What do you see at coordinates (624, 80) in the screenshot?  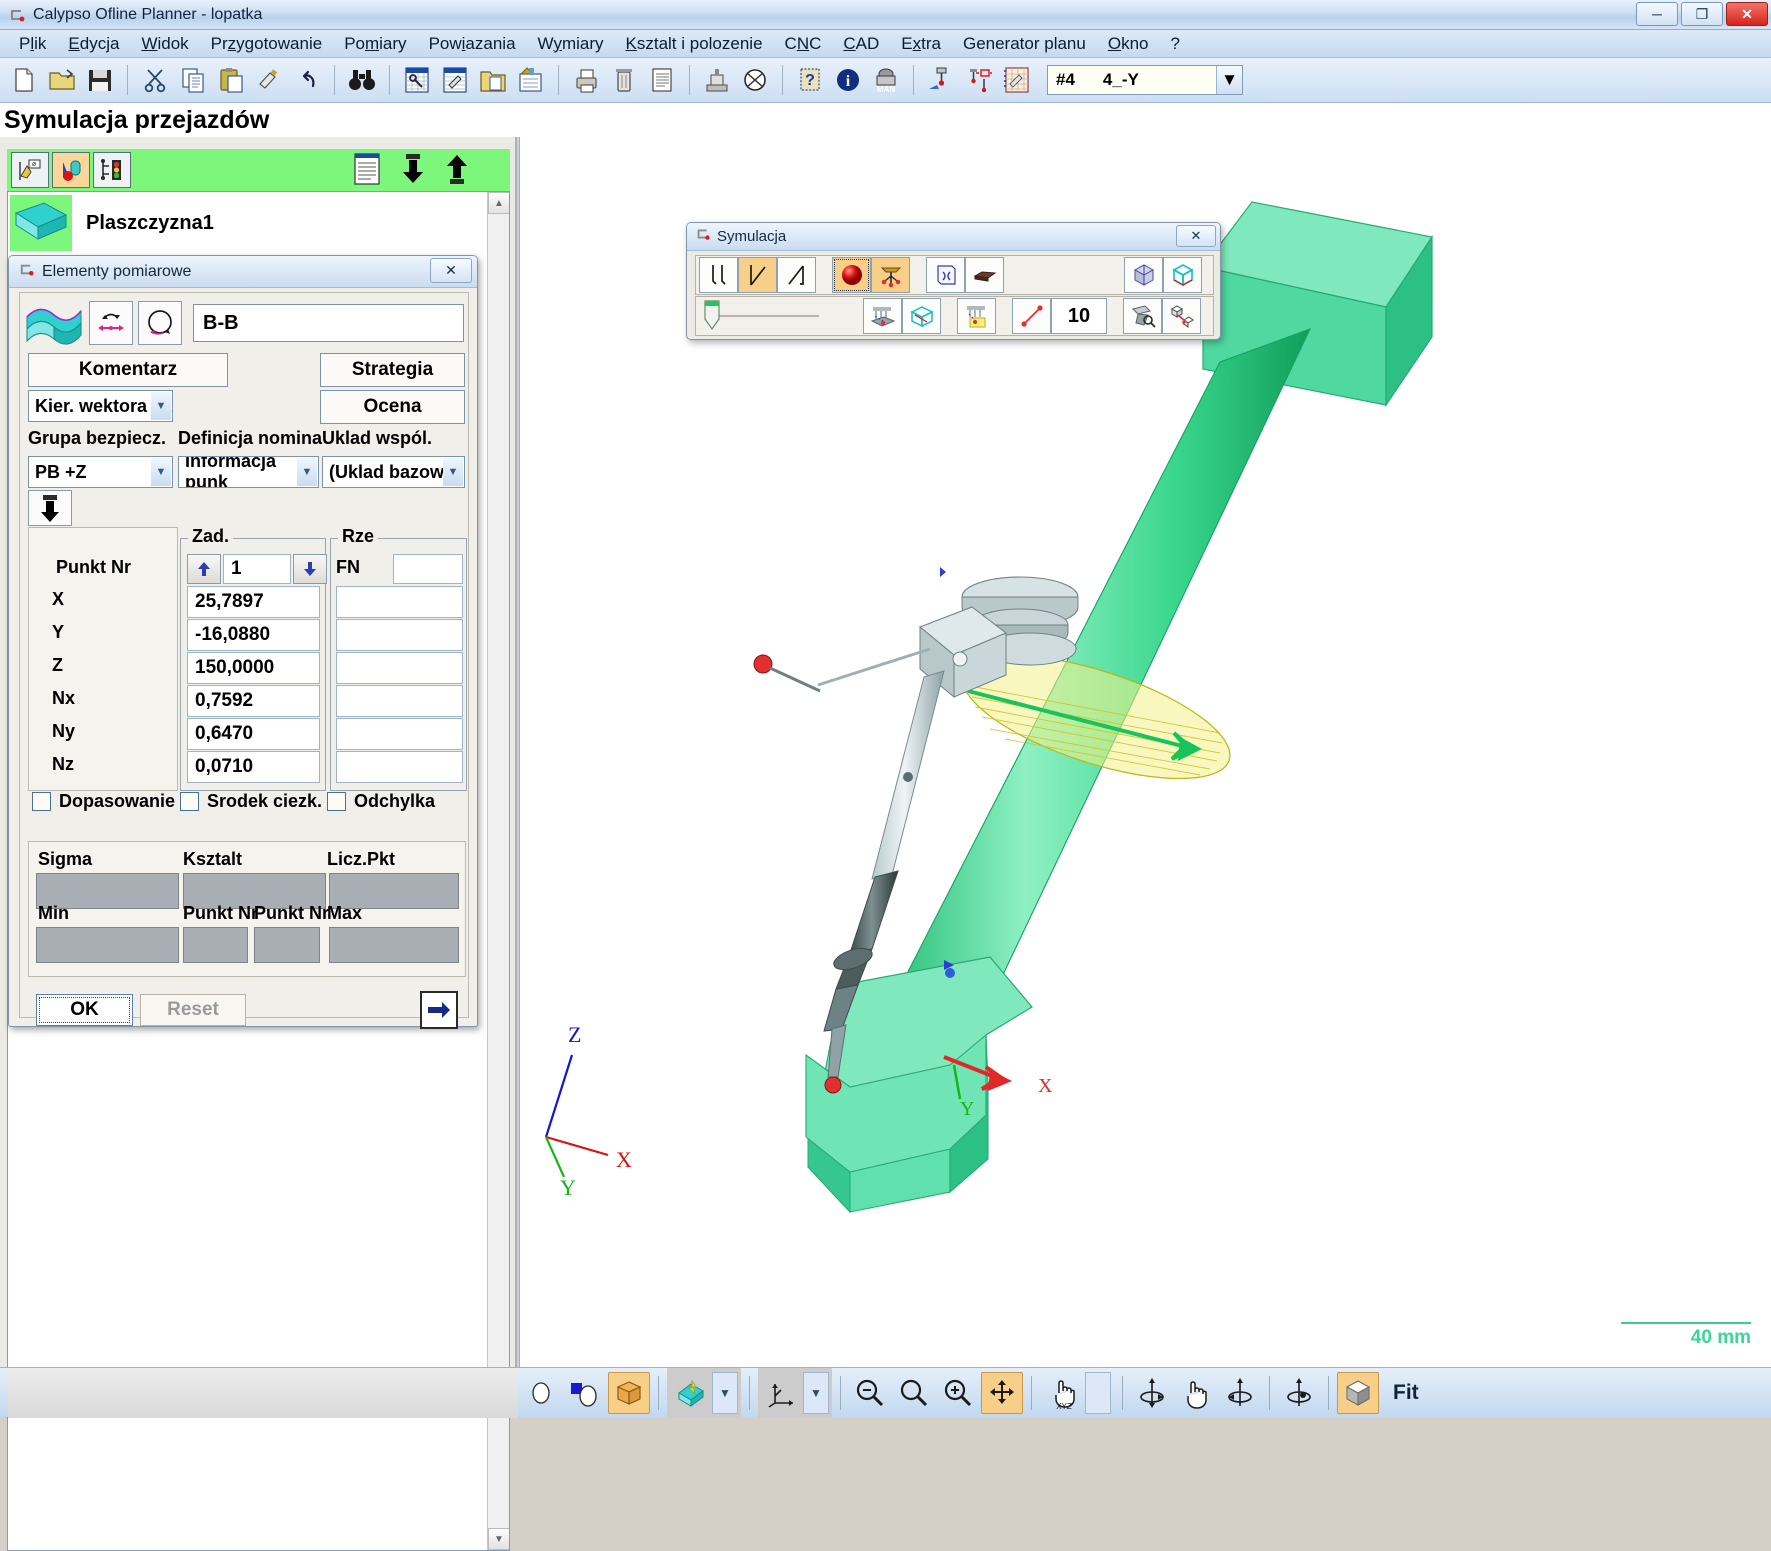 I see `delete-trash-icon` at bounding box center [624, 80].